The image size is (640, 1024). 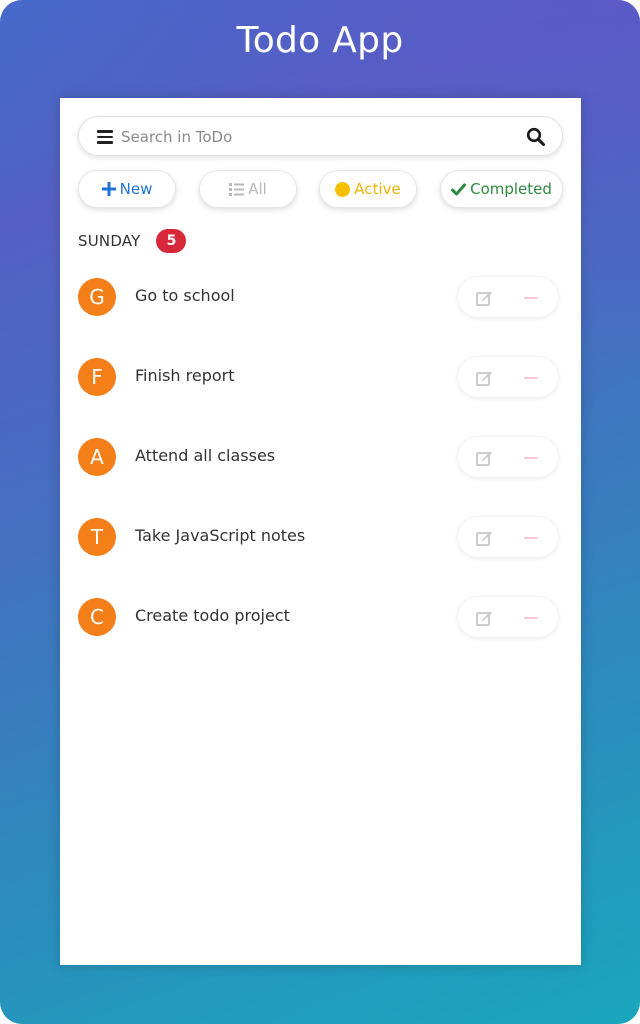 What do you see at coordinates (320, 40) in the screenshot?
I see `app-title: Todo App` at bounding box center [320, 40].